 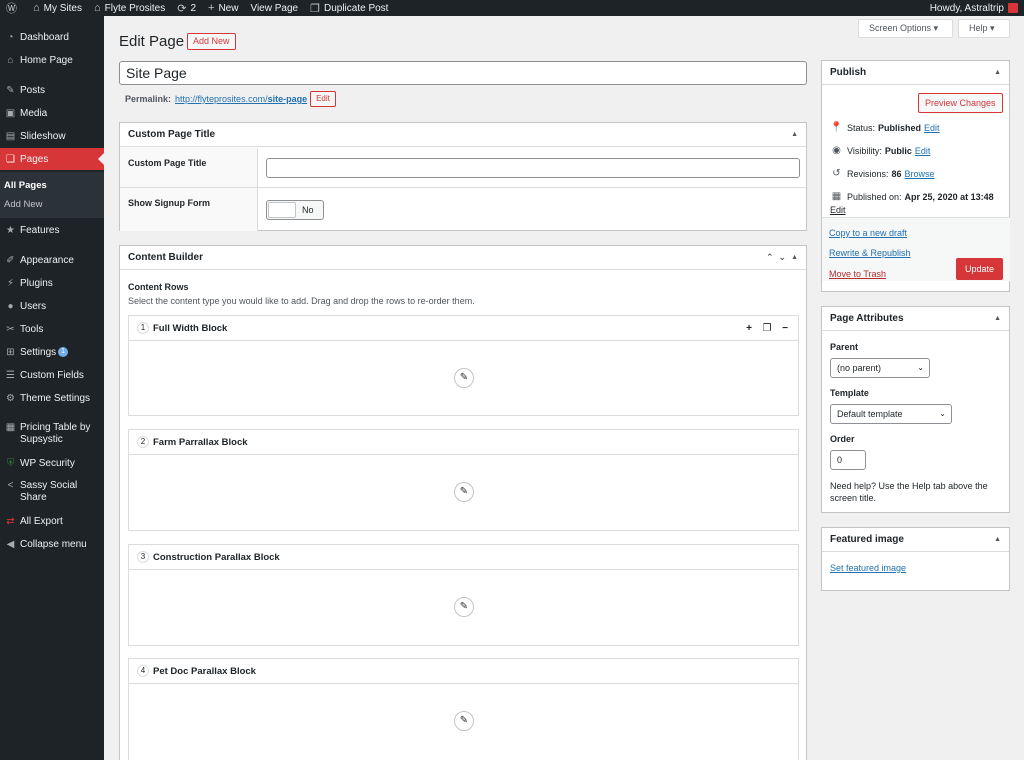 I want to click on sidebar-item-custom-fields: ☰ Custom Fields, so click(x=52, y=375).